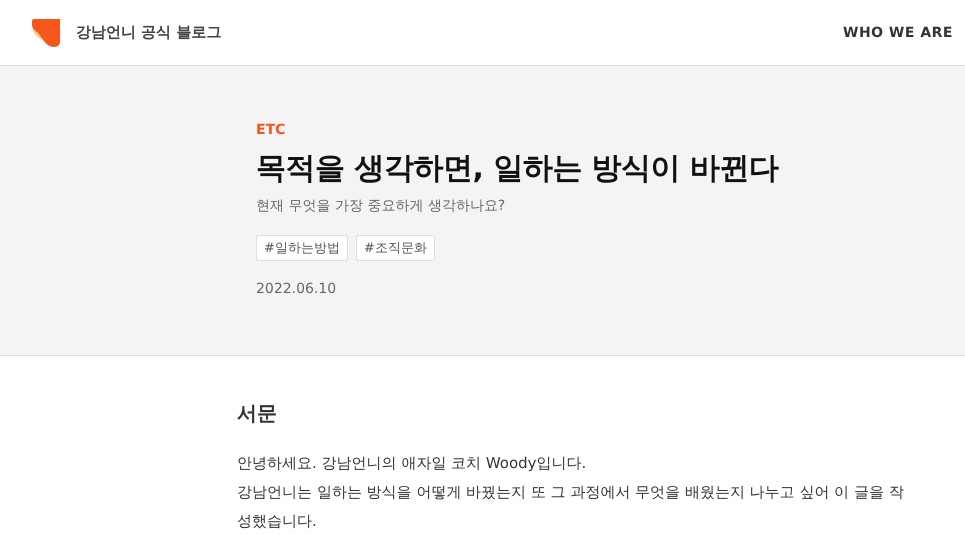  Describe the element at coordinates (257, 413) in the screenshot. I see `section-heading: 서문` at that location.